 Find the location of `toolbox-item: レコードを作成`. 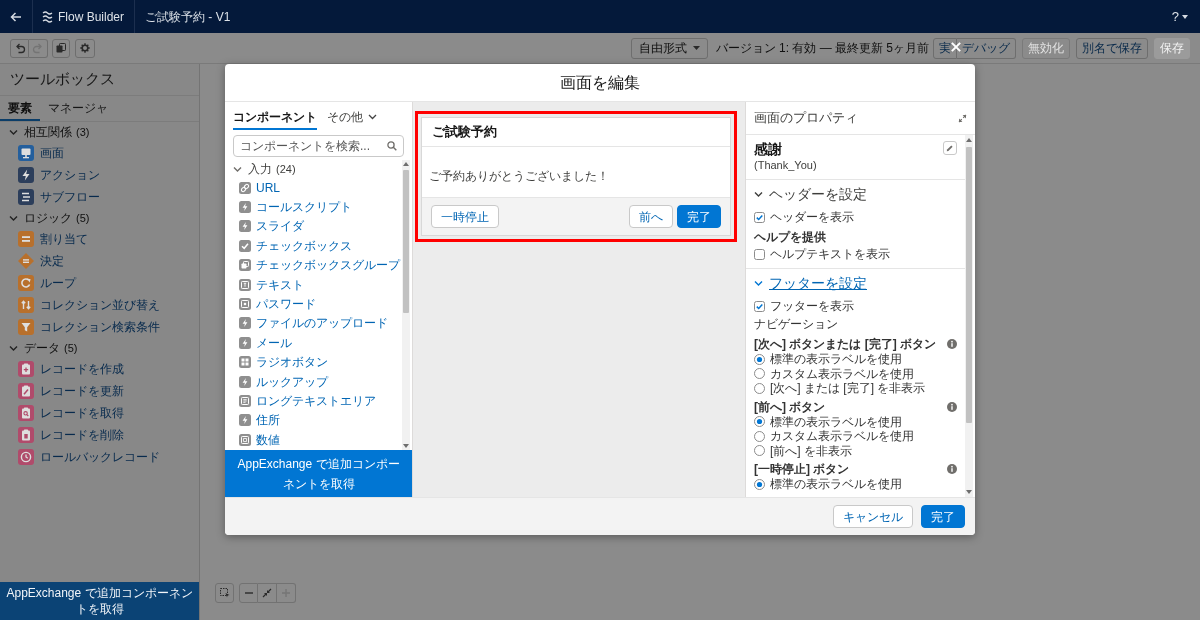

toolbox-item: レコードを作成 is located at coordinates (99, 369).